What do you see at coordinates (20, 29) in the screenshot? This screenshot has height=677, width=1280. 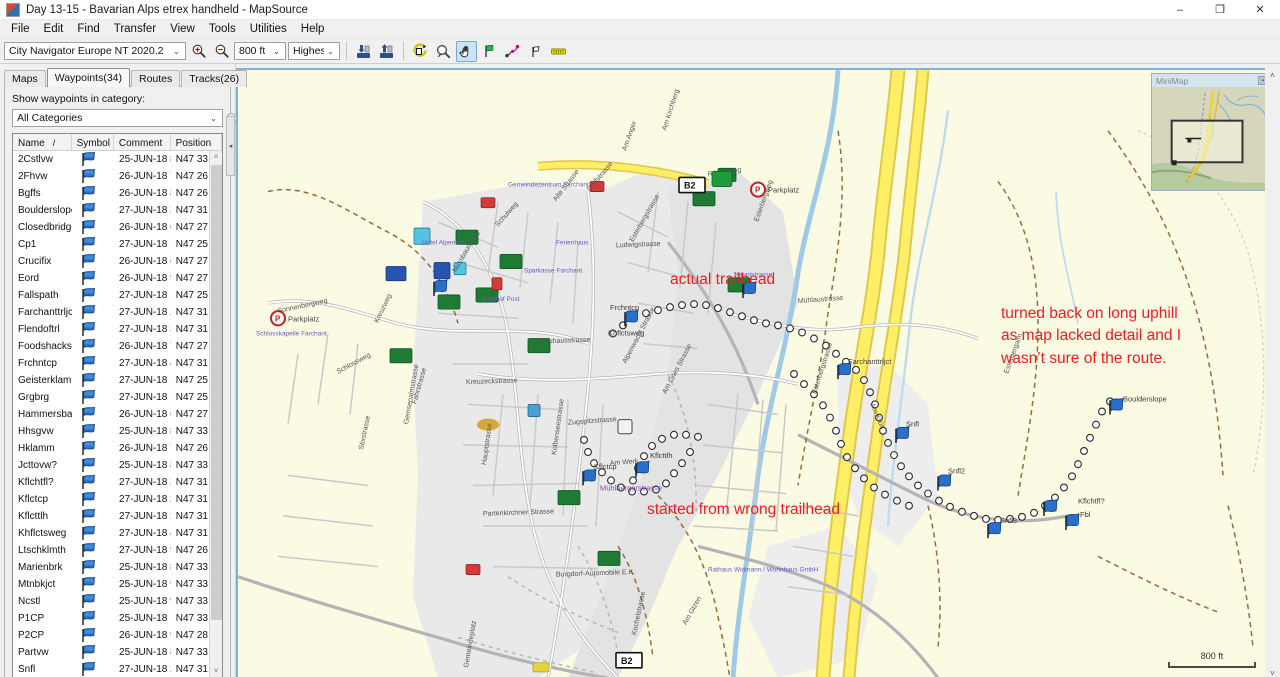 I see `menu-file: File` at bounding box center [20, 29].